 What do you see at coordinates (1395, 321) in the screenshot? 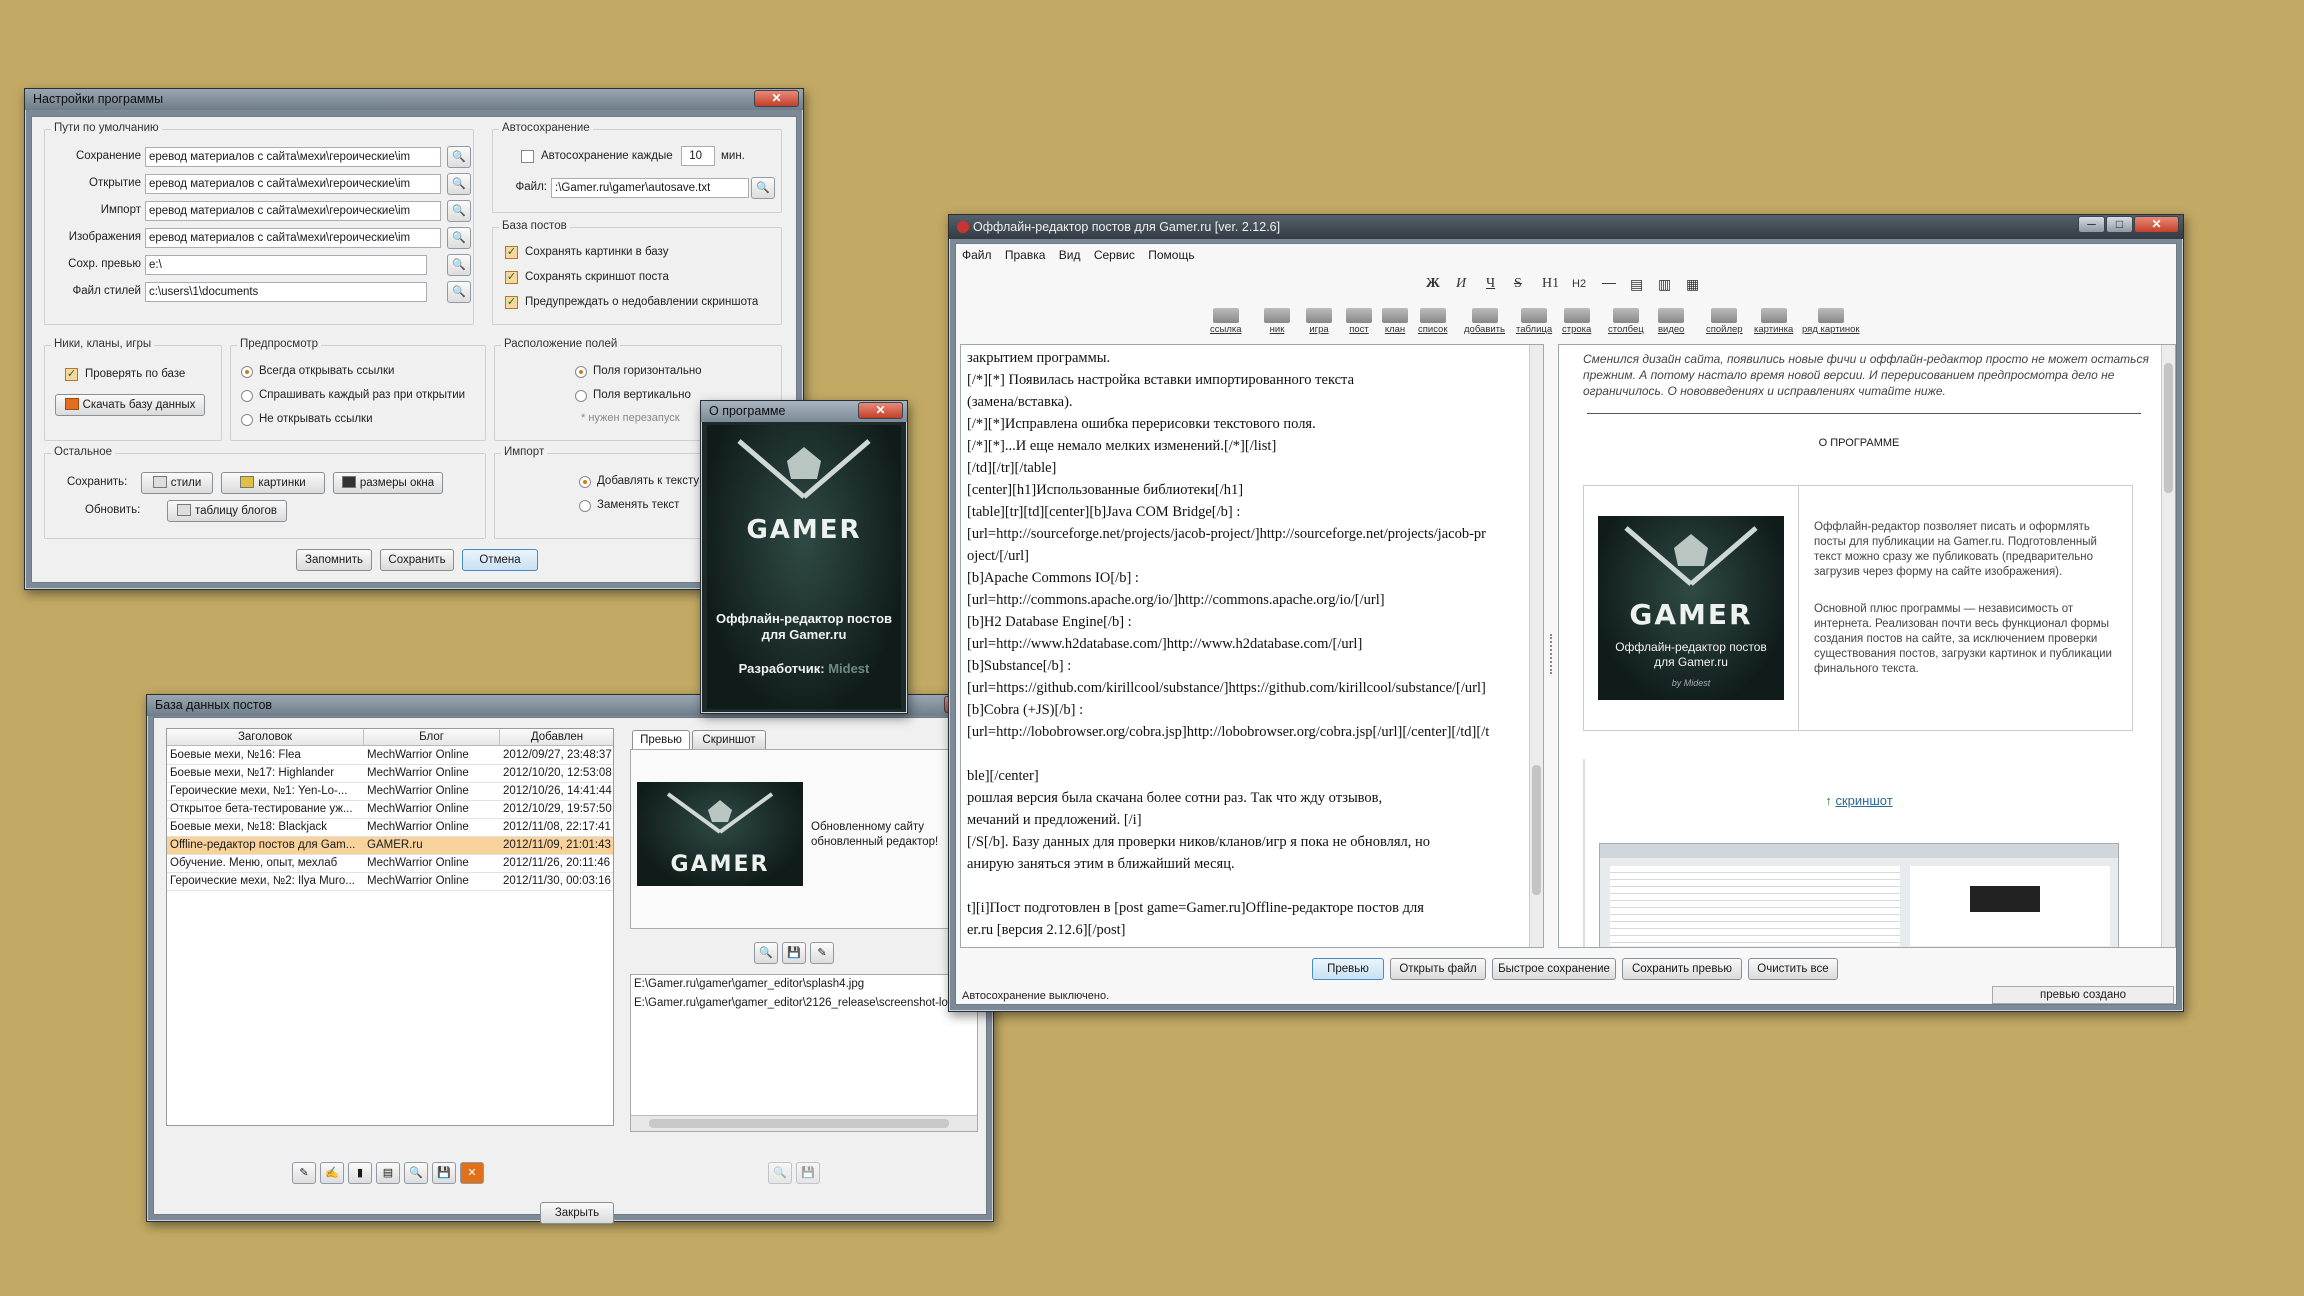
I see `clan-button: клан` at bounding box center [1395, 321].